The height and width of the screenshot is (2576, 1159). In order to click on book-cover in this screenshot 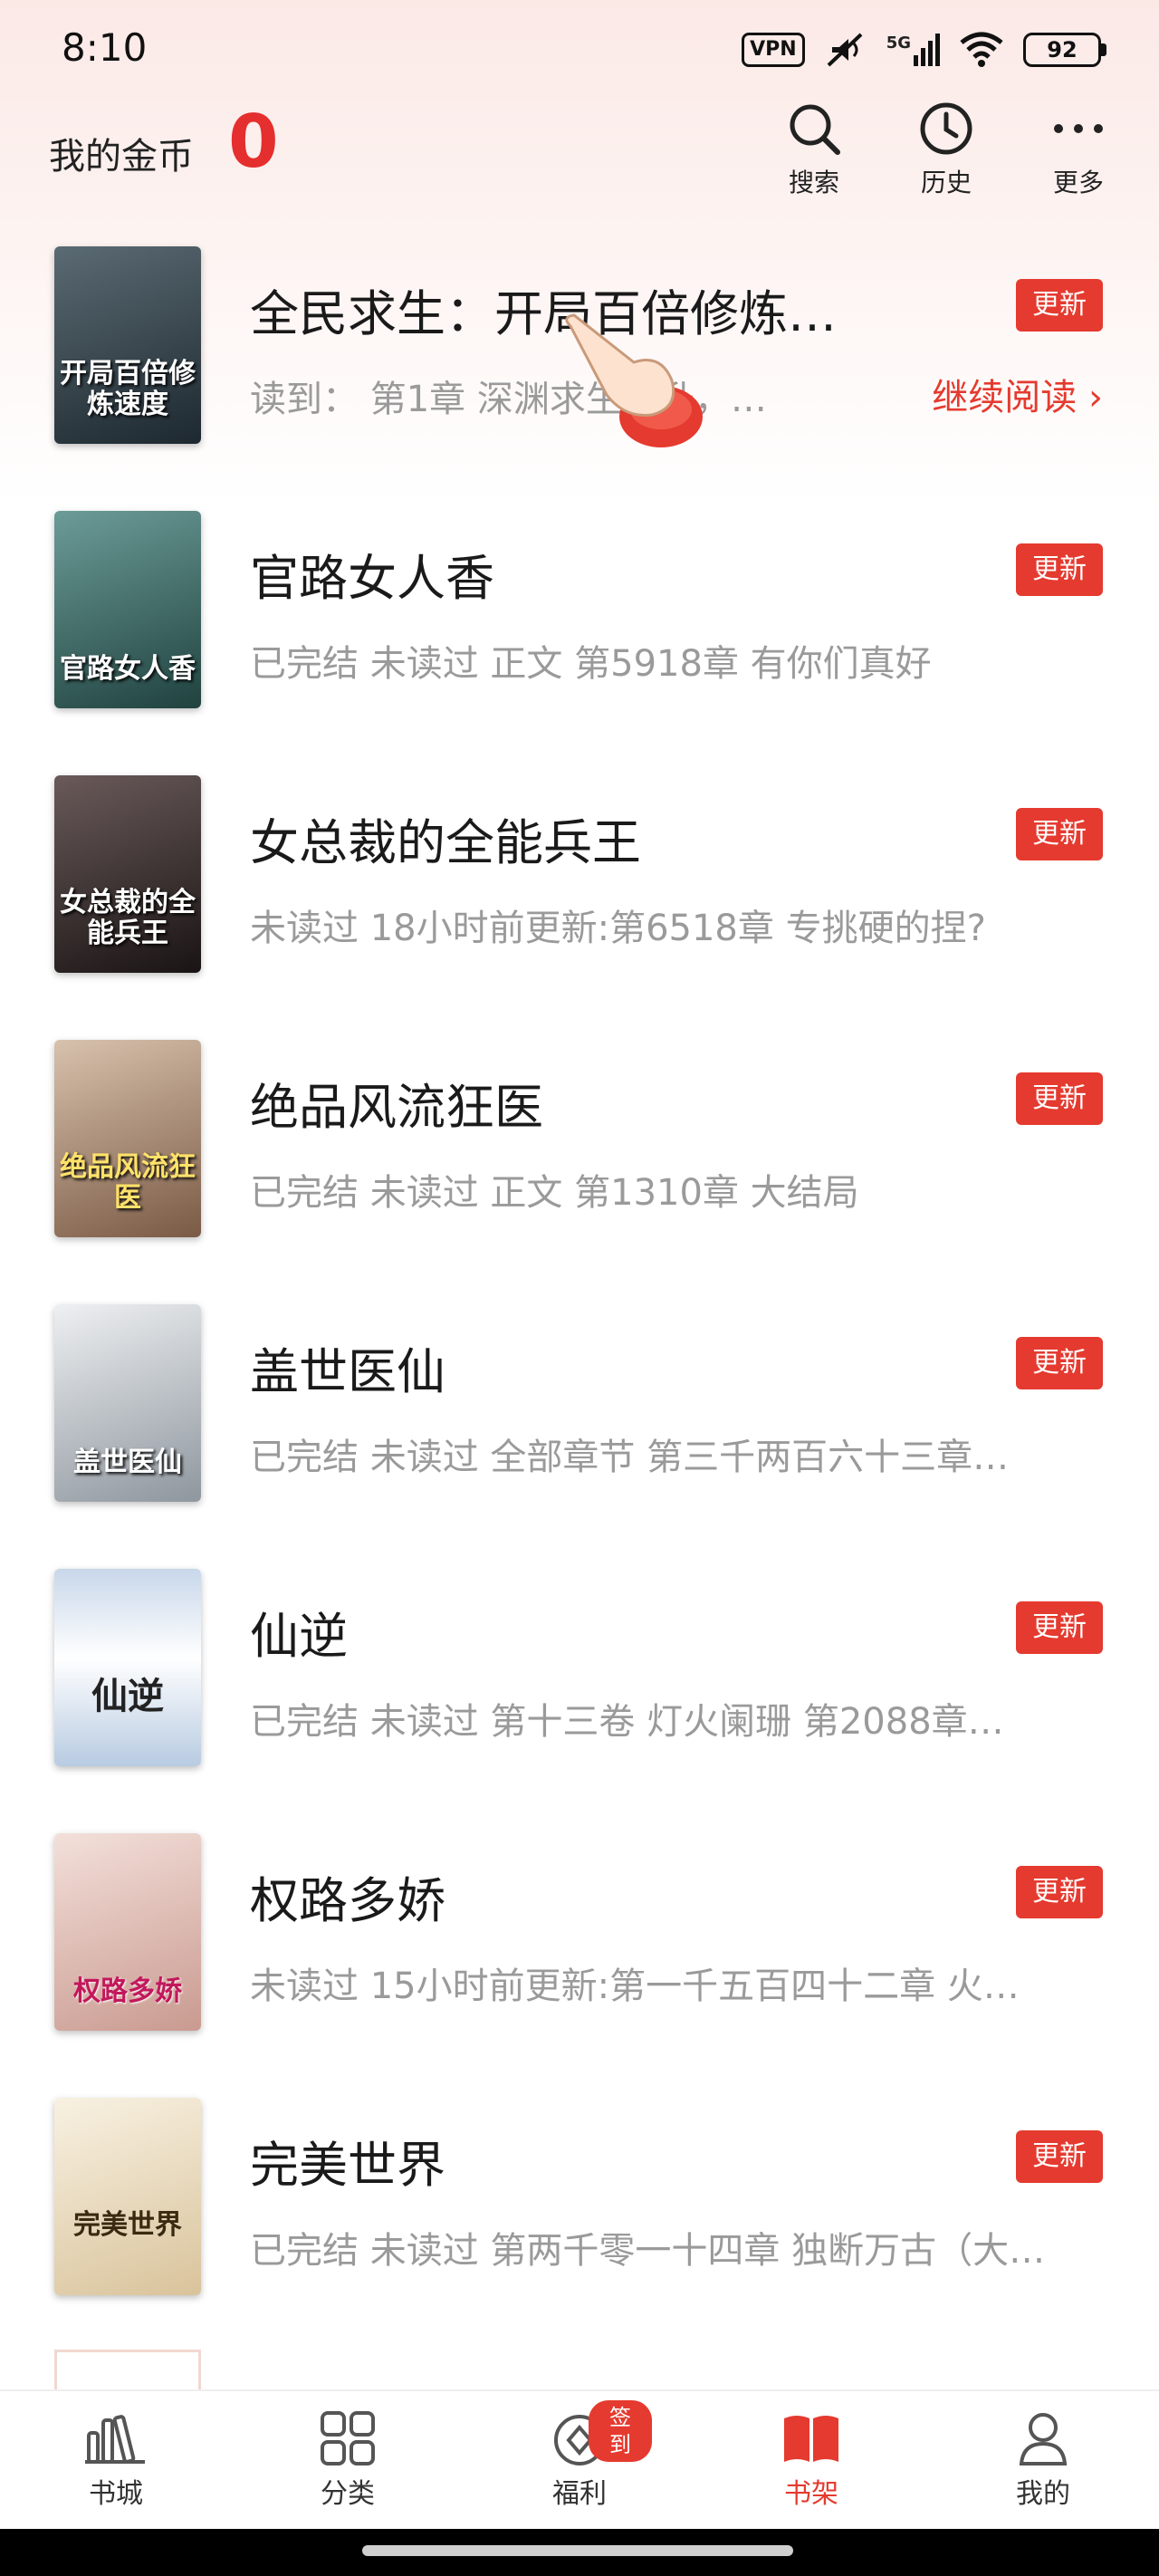, I will do `click(128, 2369)`.